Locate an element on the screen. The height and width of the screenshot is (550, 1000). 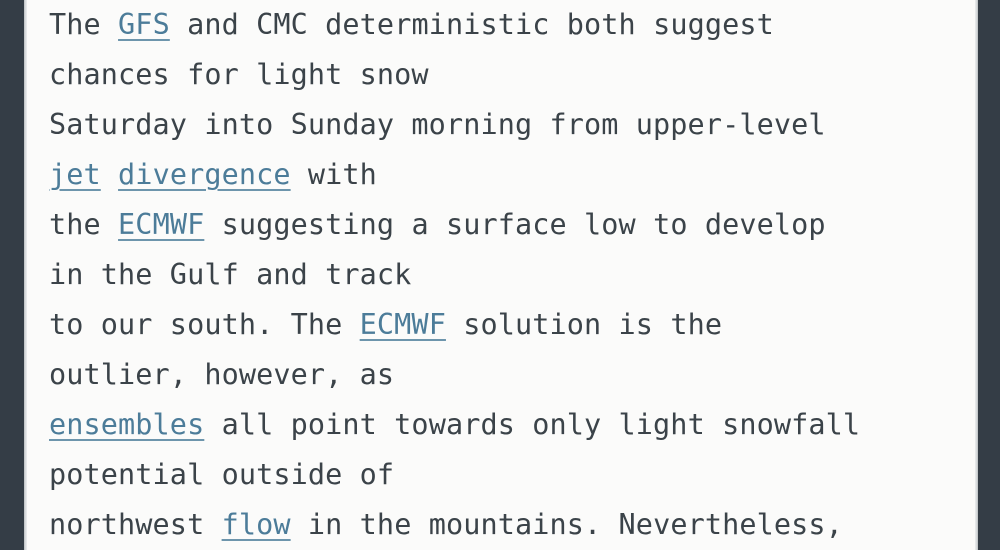
text-line: to our south. The ECMWF solution is the is located at coordinates (509, 325).